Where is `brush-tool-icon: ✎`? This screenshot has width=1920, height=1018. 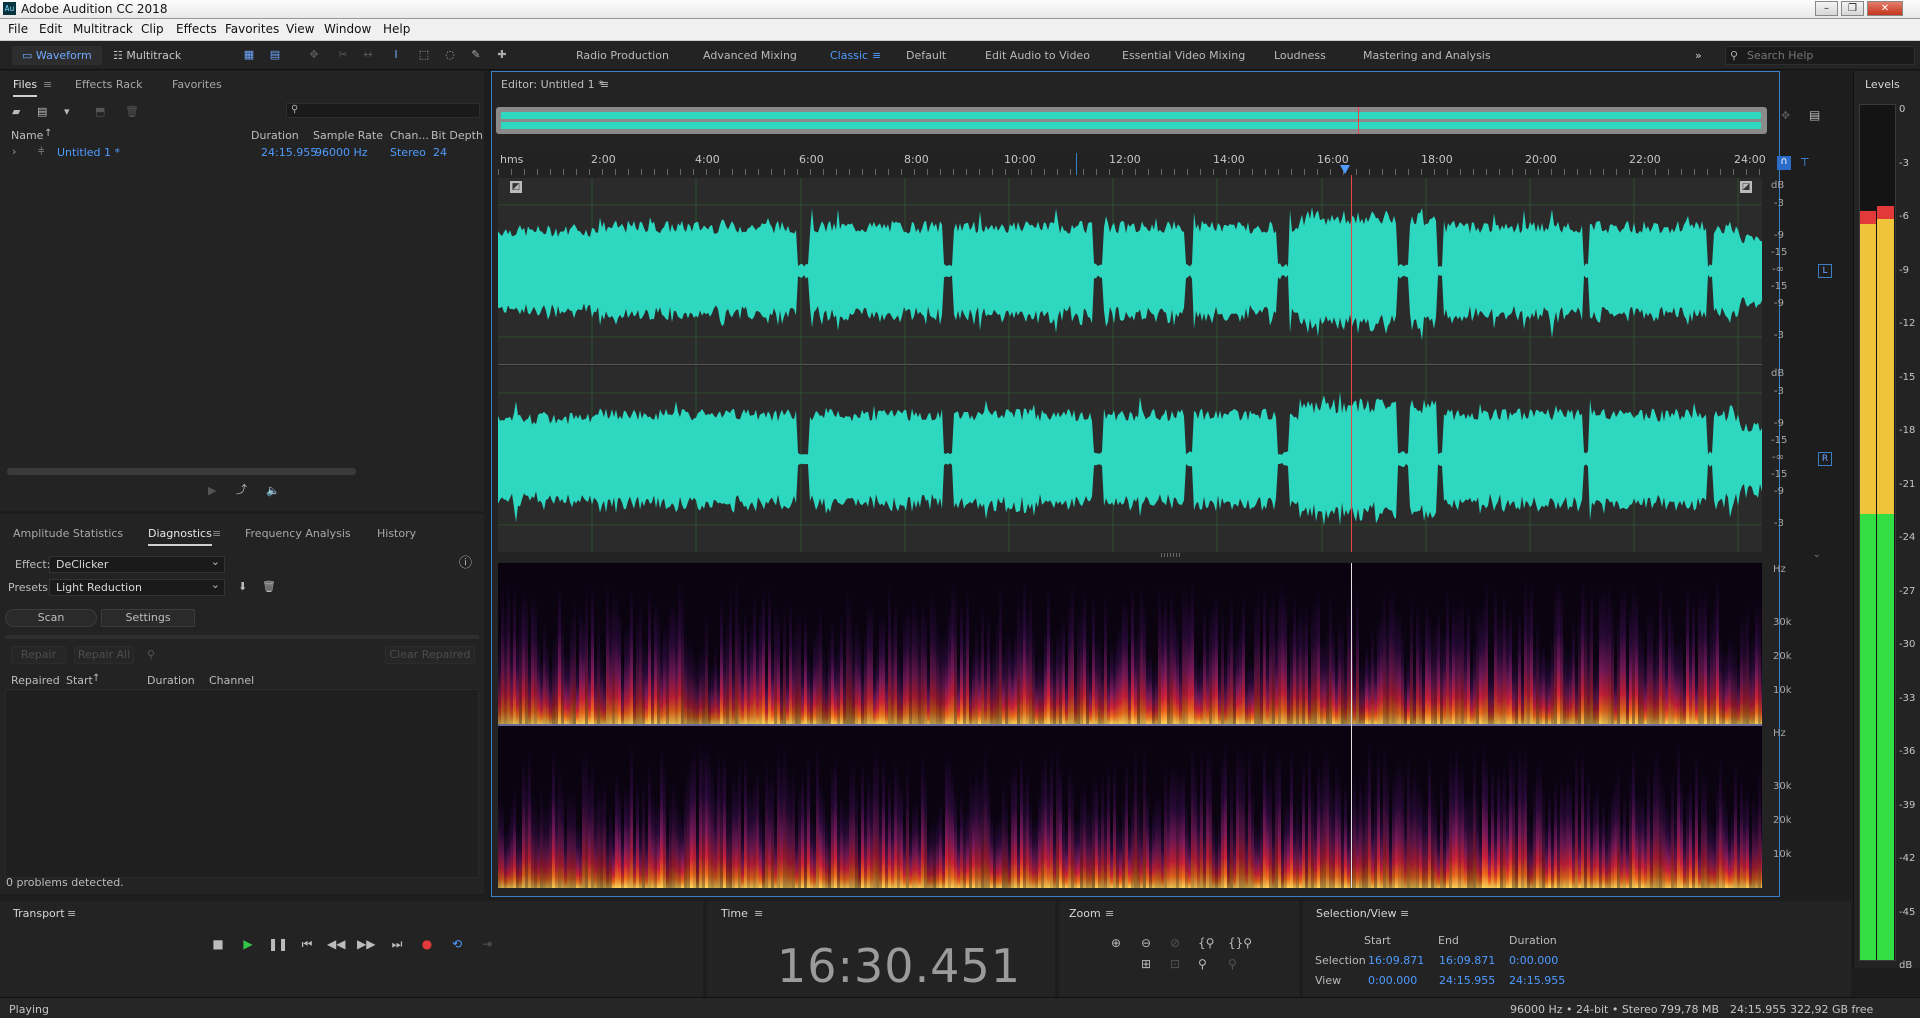 brush-tool-icon: ✎ is located at coordinates (476, 55).